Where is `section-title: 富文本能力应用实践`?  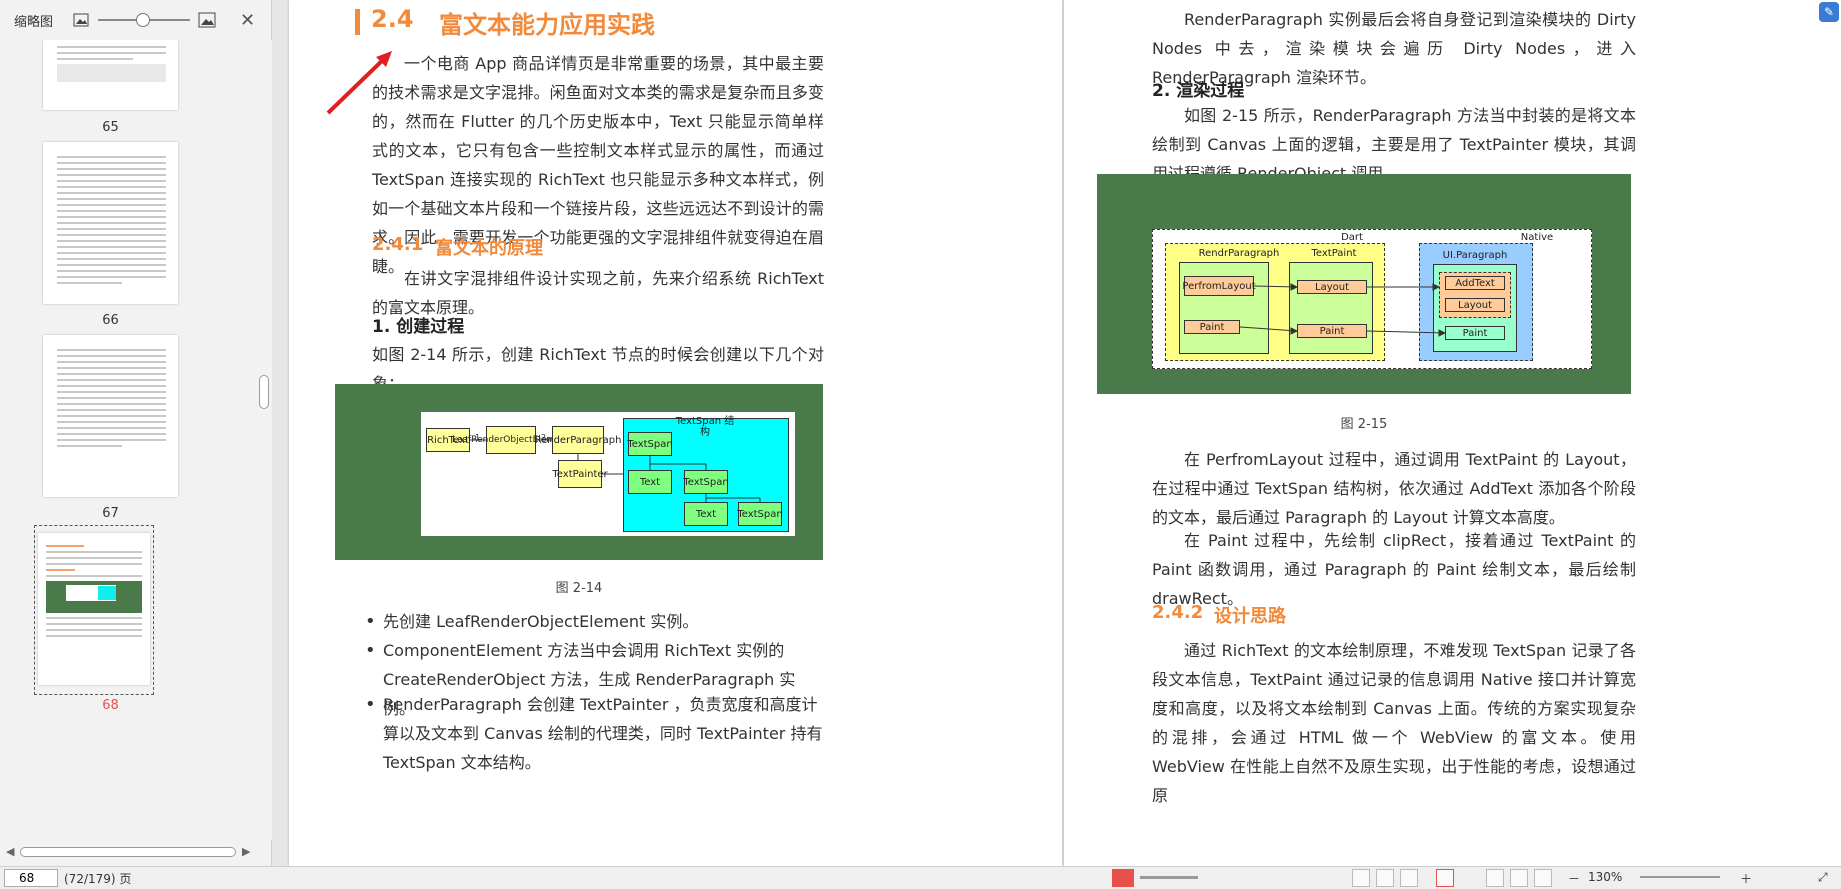 section-title: 富文本能力应用实践 is located at coordinates (547, 25).